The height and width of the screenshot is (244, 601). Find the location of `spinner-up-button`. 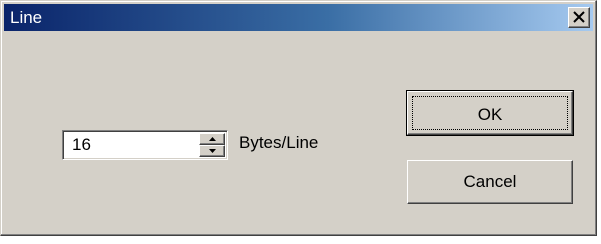

spinner-up-button is located at coordinates (212, 139).